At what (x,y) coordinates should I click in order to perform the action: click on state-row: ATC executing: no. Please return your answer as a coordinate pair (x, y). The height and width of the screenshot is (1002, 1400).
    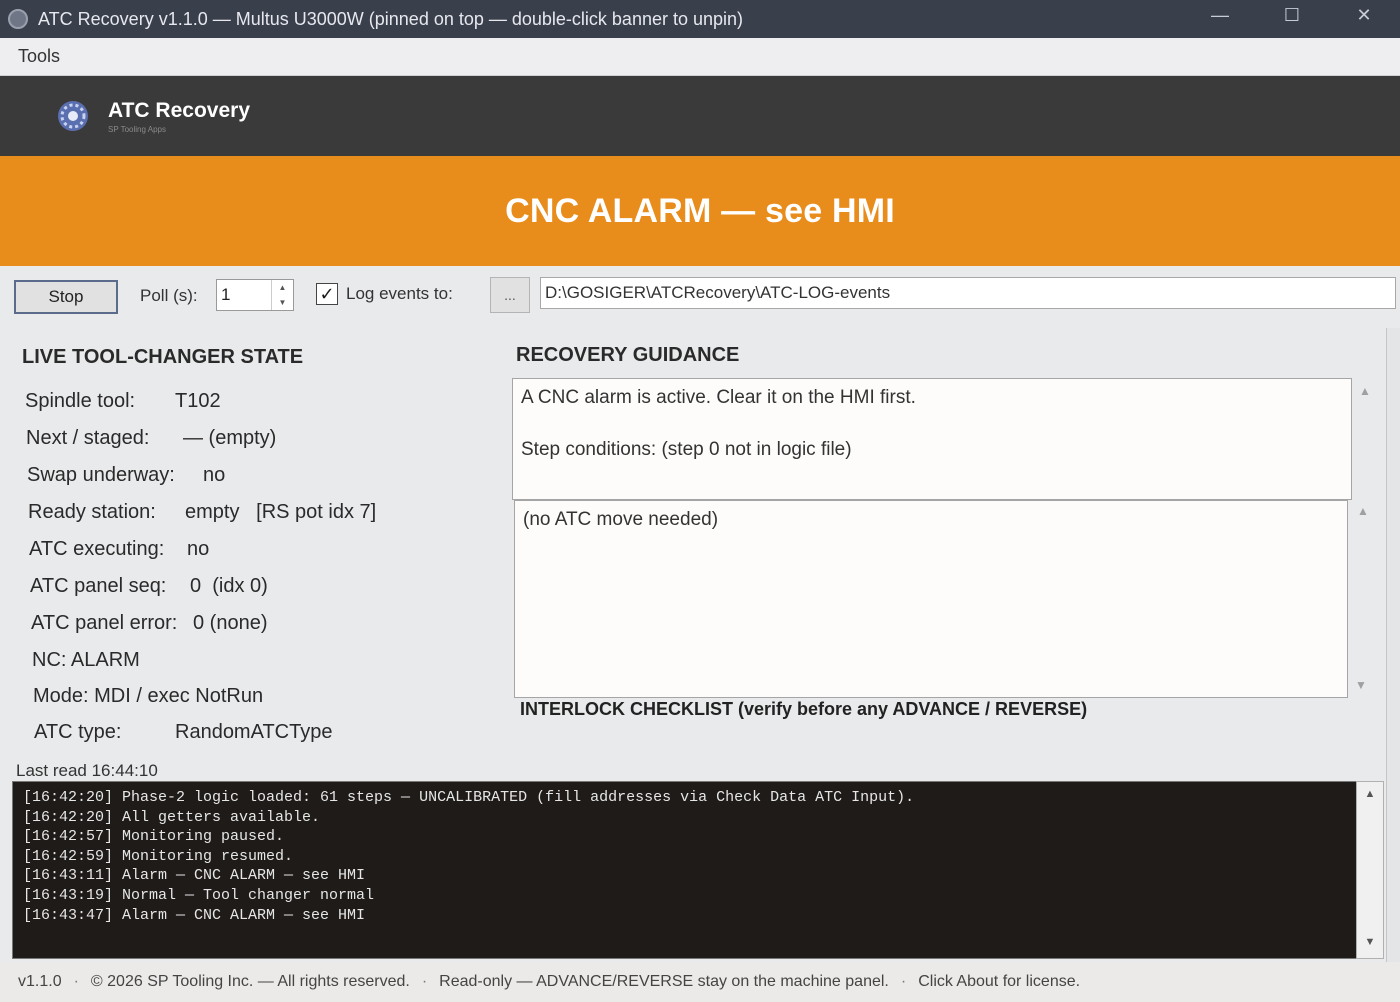
    Looking at the image, I should click on (119, 549).